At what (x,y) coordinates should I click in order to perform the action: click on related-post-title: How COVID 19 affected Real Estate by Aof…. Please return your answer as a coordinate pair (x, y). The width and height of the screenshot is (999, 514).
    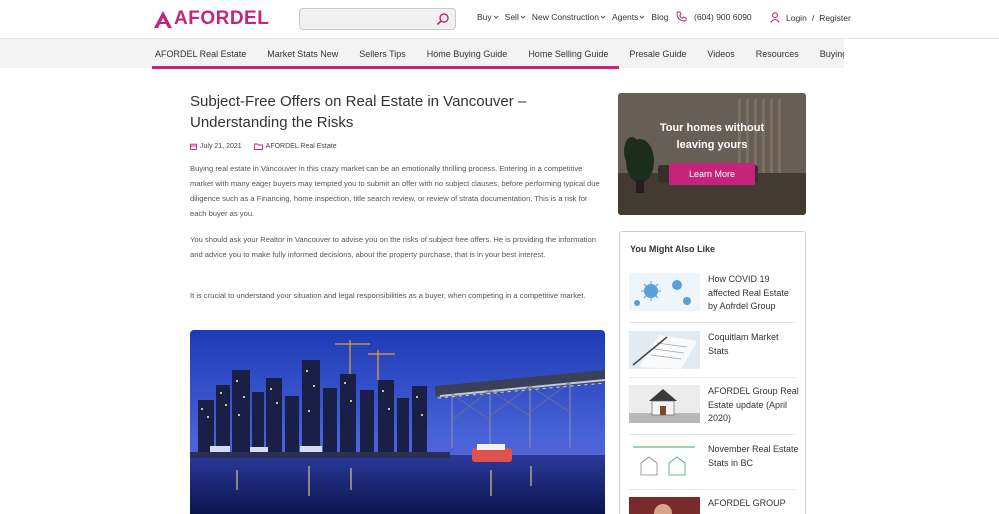
    Looking at the image, I should click on (754, 293).